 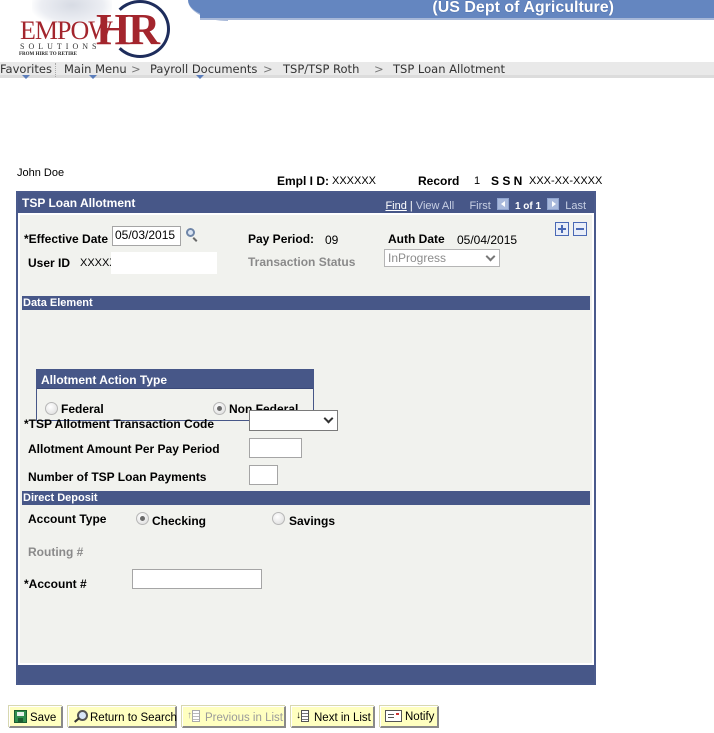 I want to click on nav-favorites: Favorites, so click(x=26, y=69).